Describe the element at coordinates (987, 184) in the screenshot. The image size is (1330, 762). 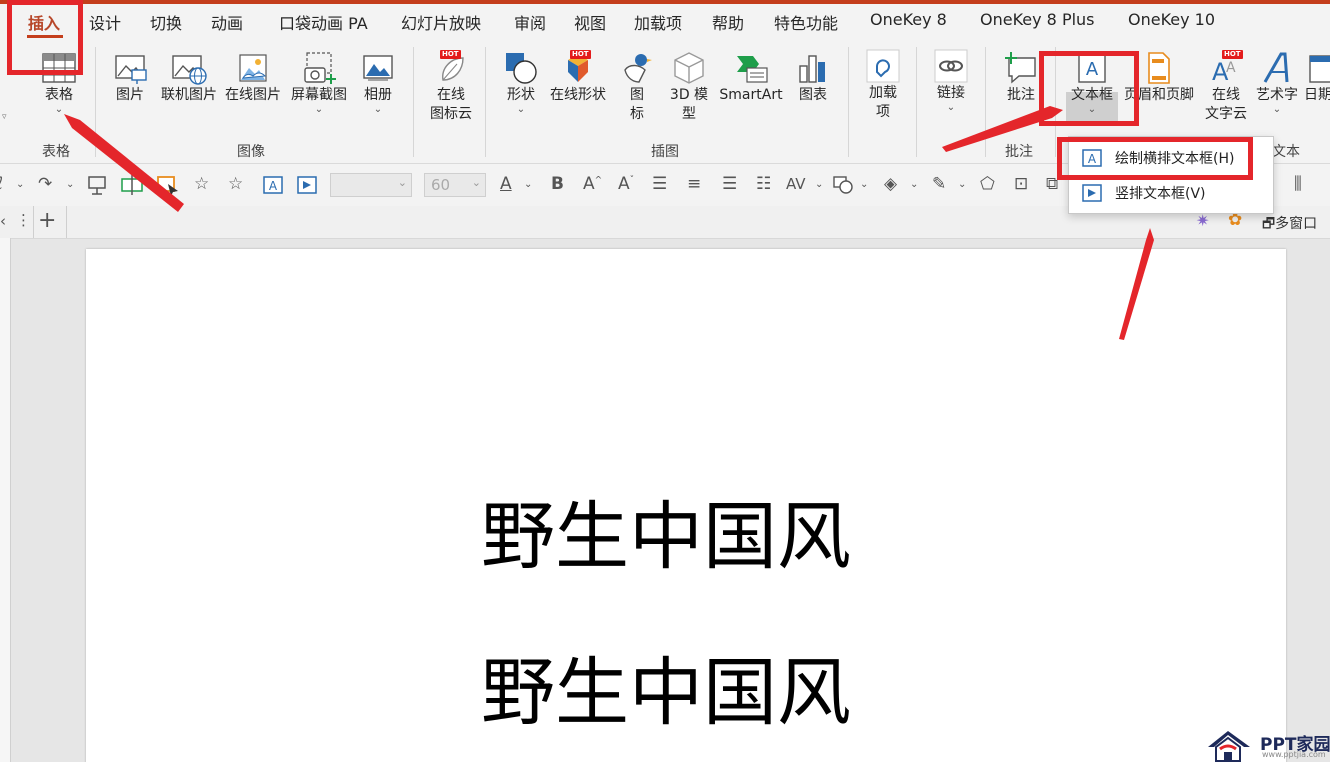
I see `edit-points-icon: ⬠` at that location.